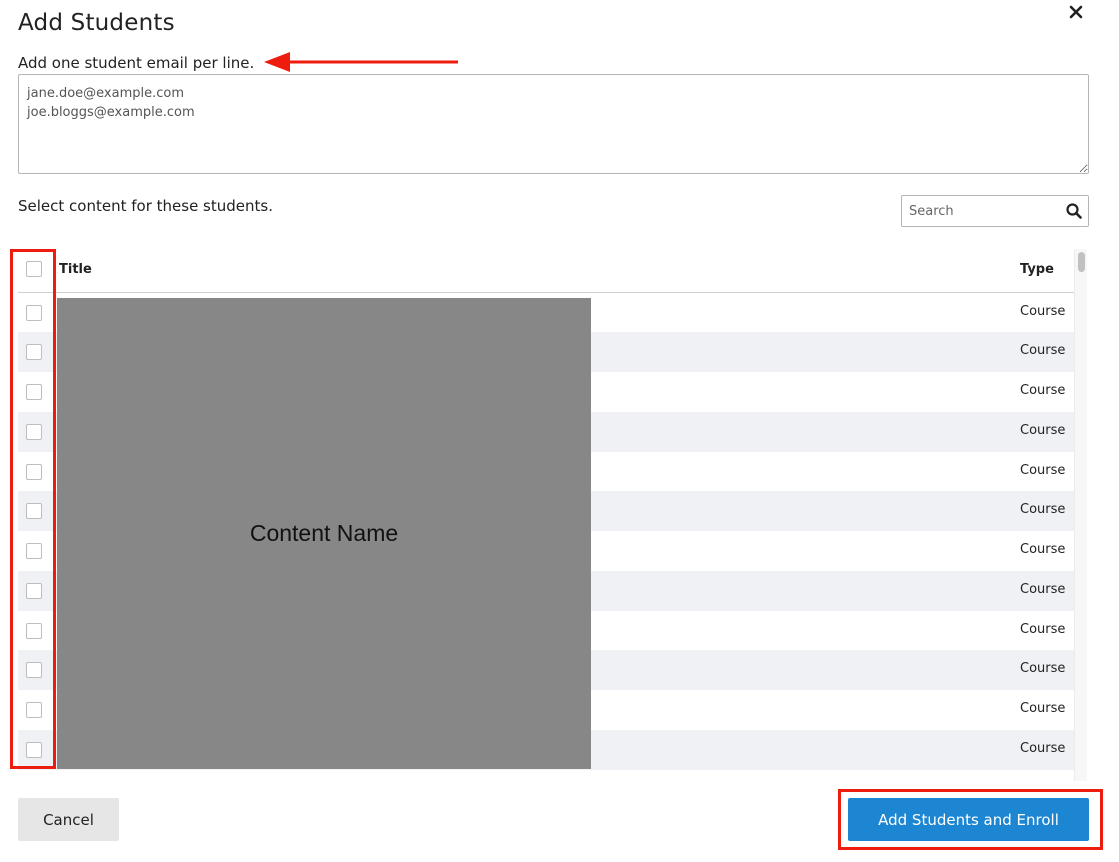 The height and width of the screenshot is (862, 1119). I want to click on add-students-enroll-button: Add Students and Enroll, so click(968, 819).